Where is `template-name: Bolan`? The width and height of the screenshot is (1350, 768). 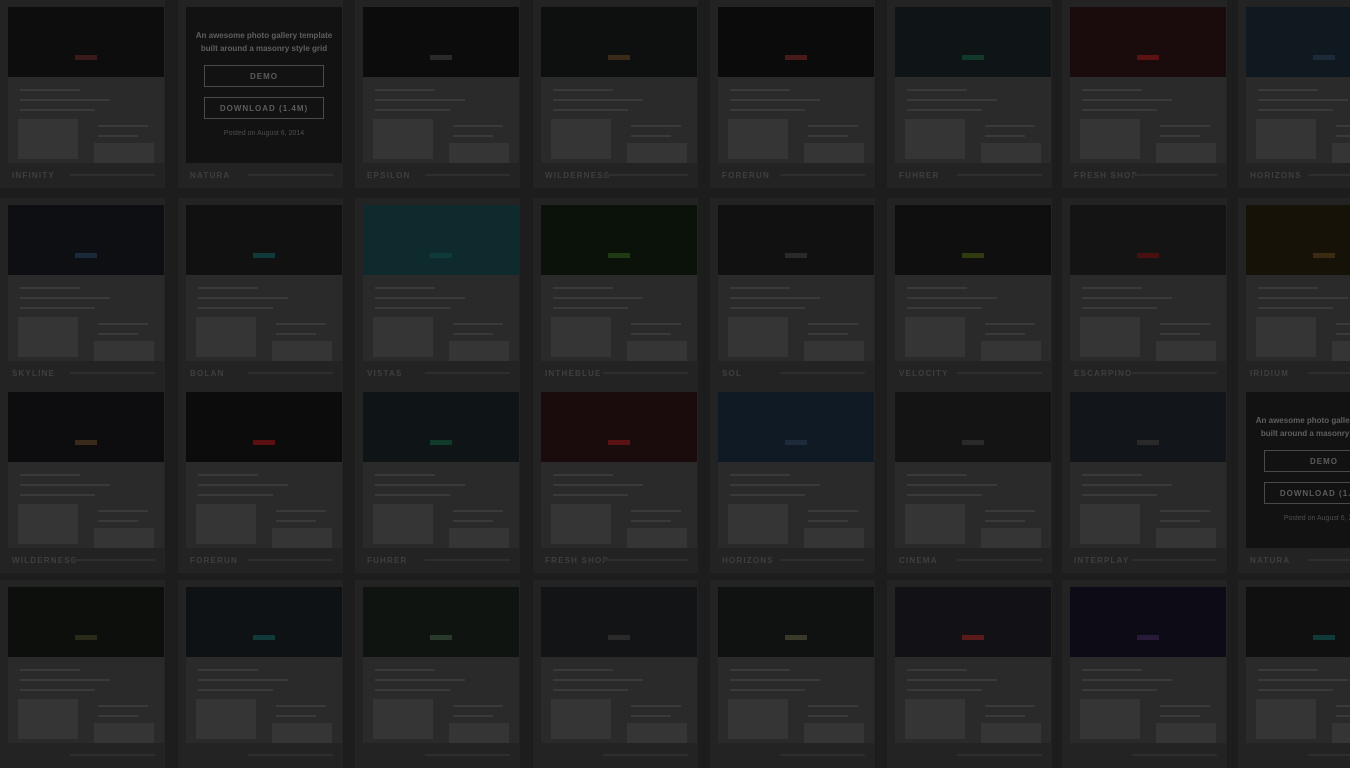
template-name: Bolan is located at coordinates (207, 373).